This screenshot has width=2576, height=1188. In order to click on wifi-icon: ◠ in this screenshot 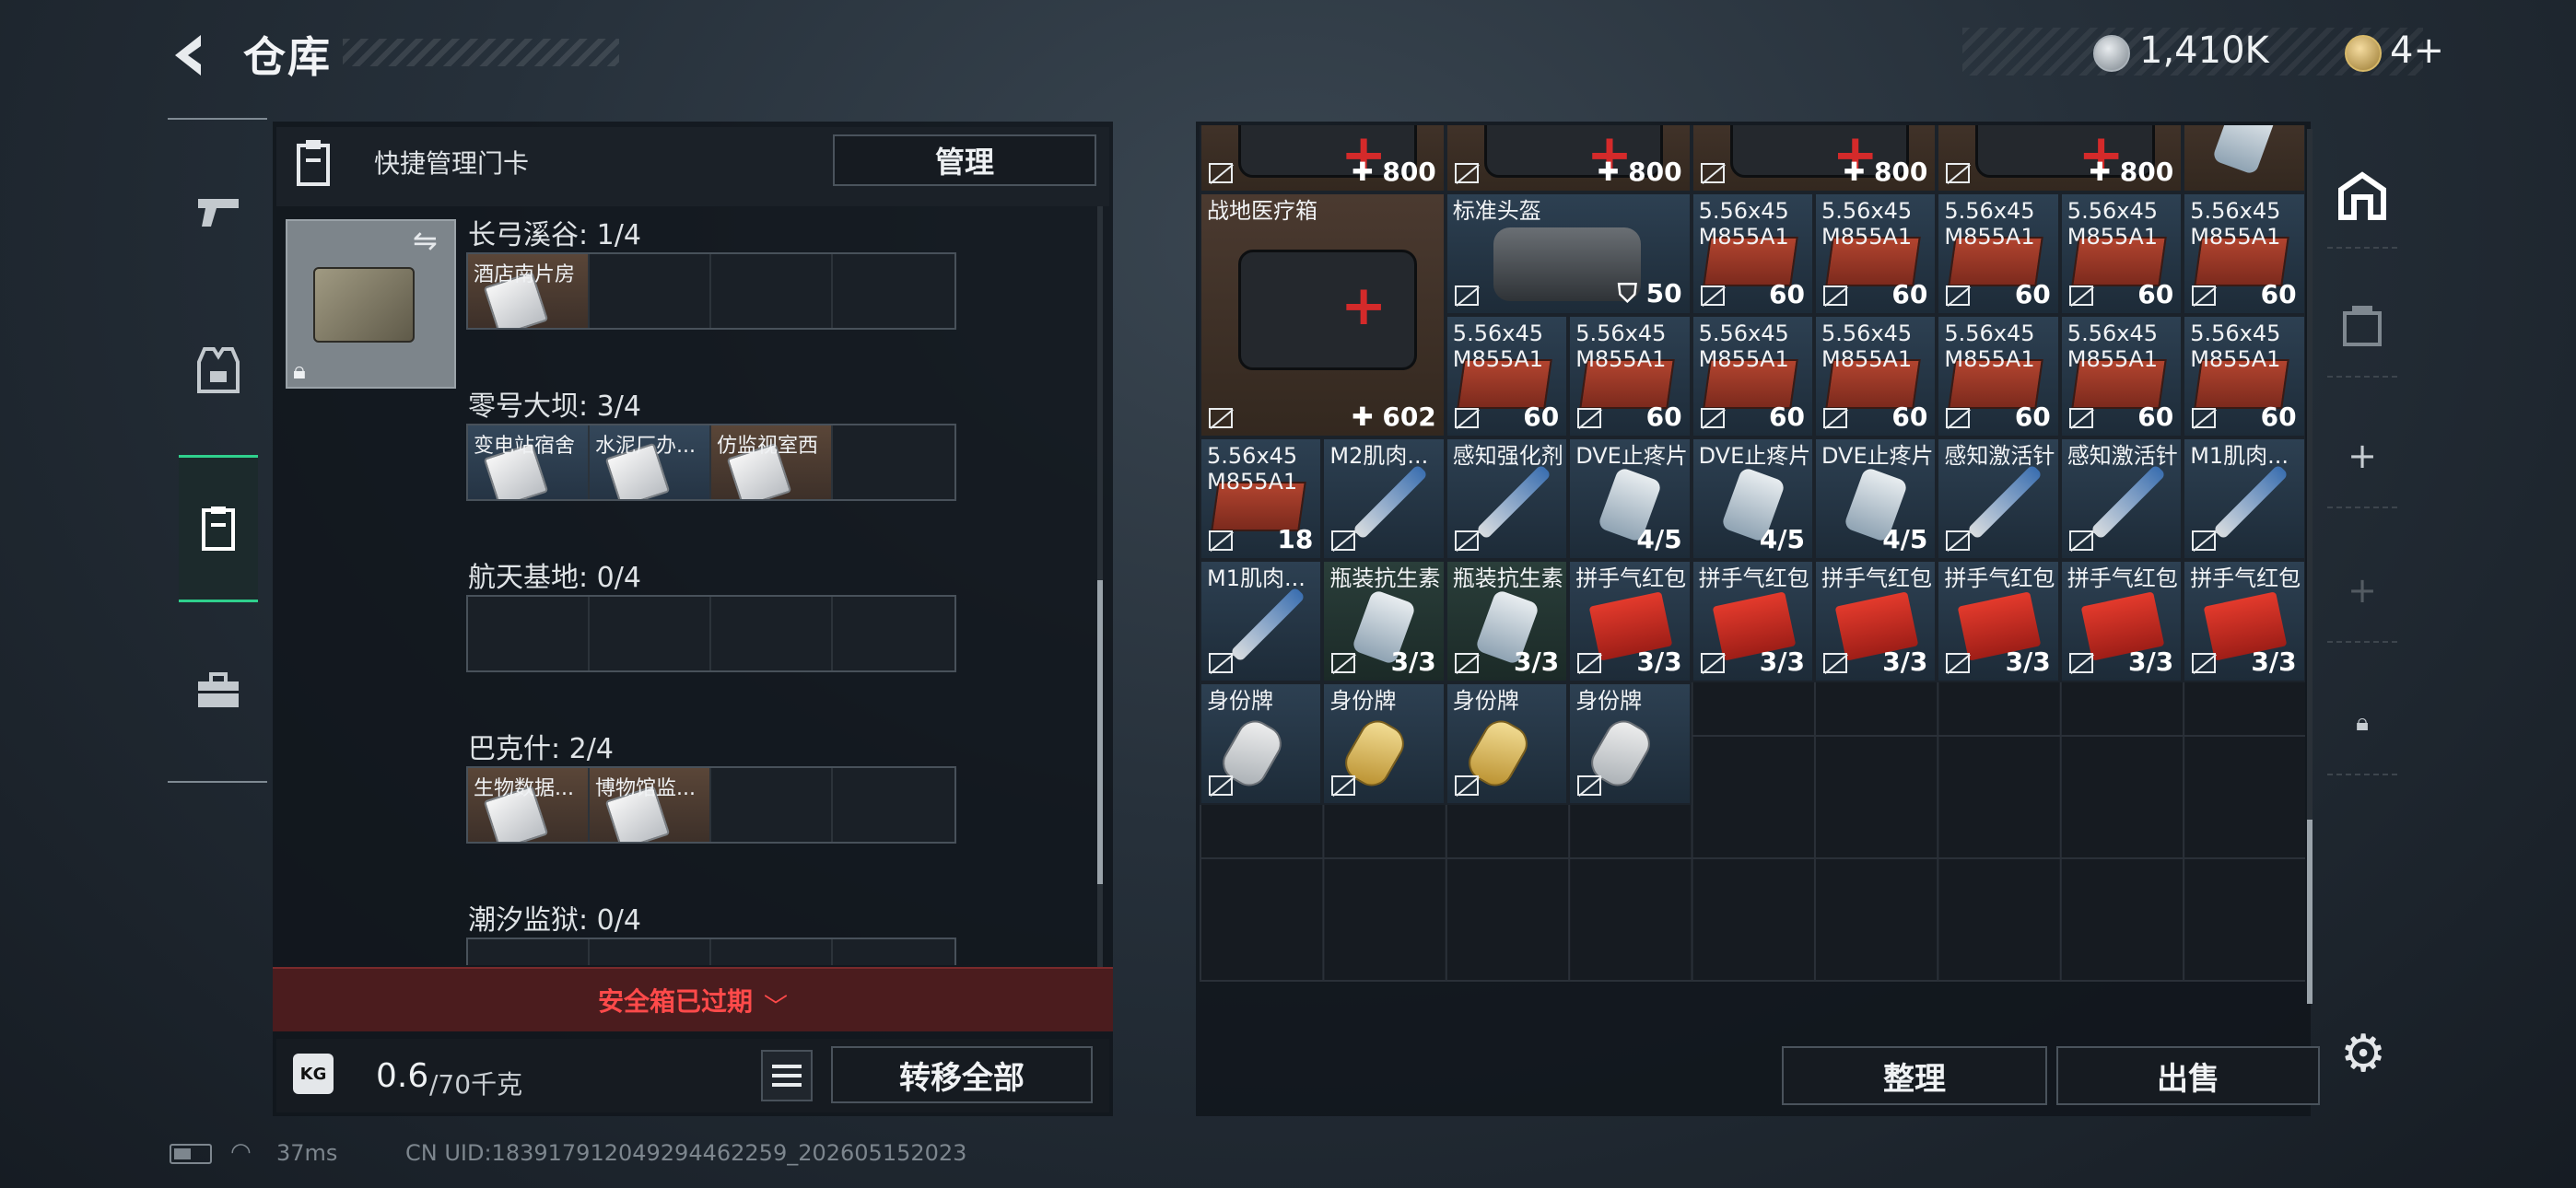, I will do `click(241, 1152)`.